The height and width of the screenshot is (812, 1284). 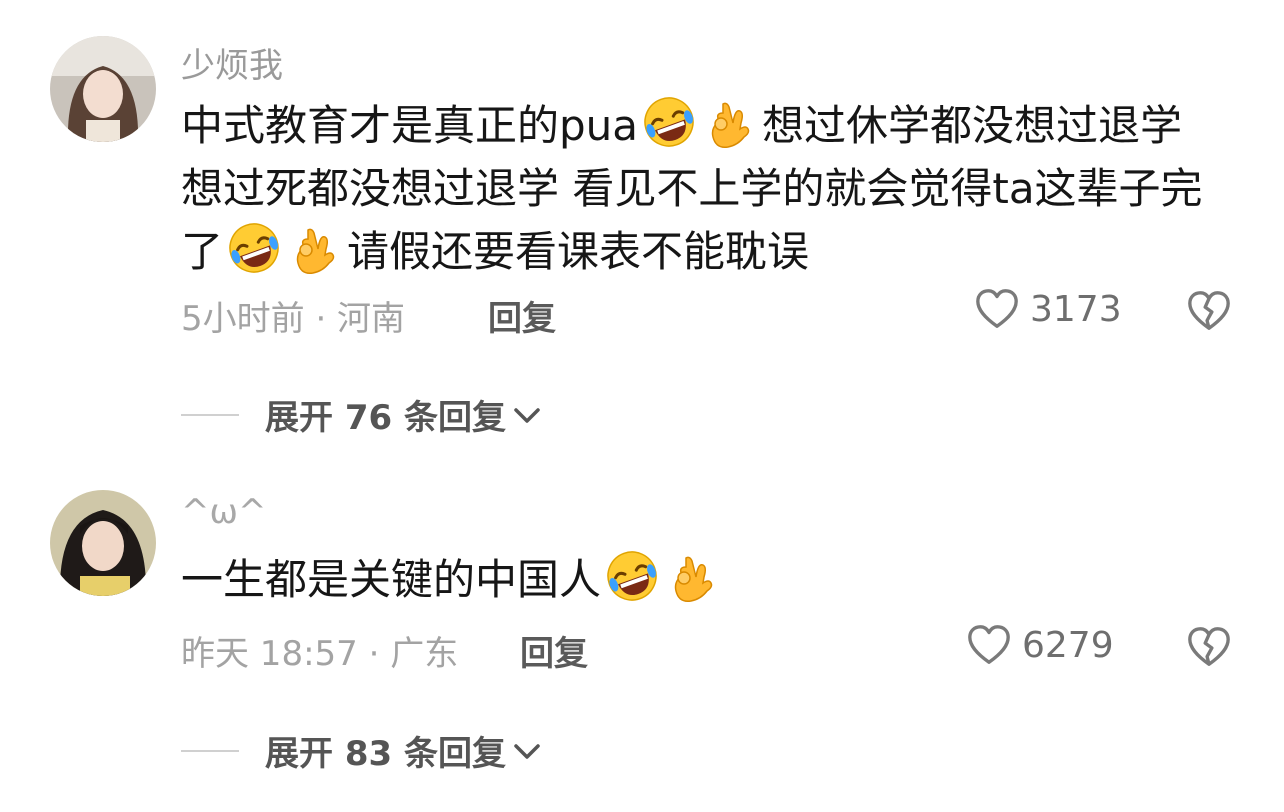 What do you see at coordinates (410, 125) in the screenshot?
I see `comment-text-segment: 中式教育才是真正的pua` at bounding box center [410, 125].